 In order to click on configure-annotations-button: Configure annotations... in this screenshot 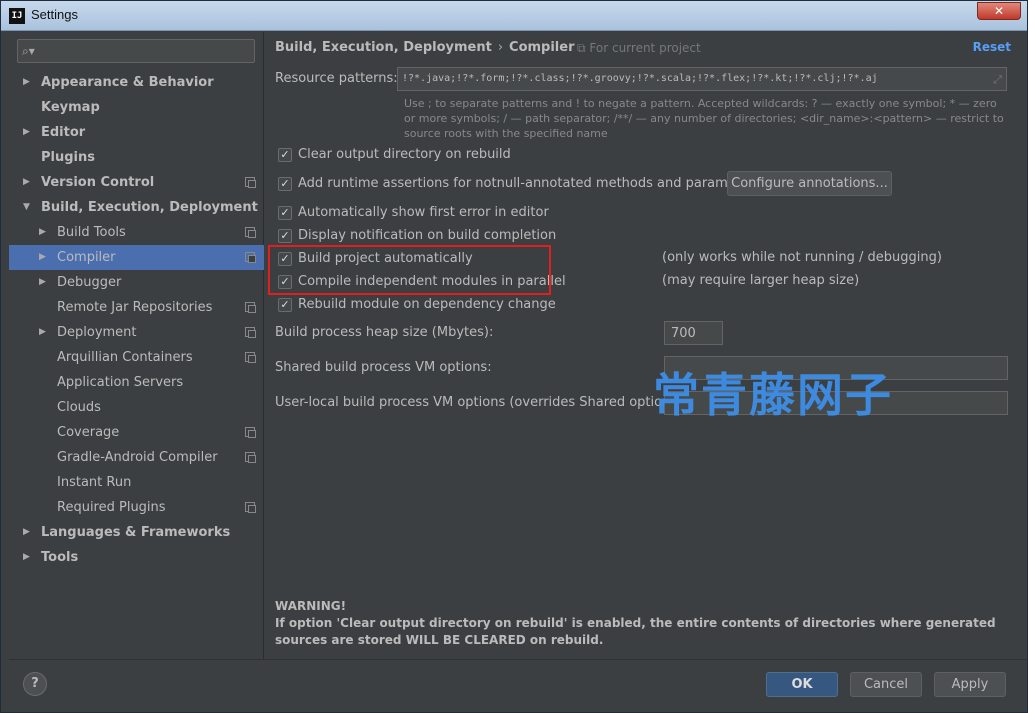, I will do `click(809, 183)`.